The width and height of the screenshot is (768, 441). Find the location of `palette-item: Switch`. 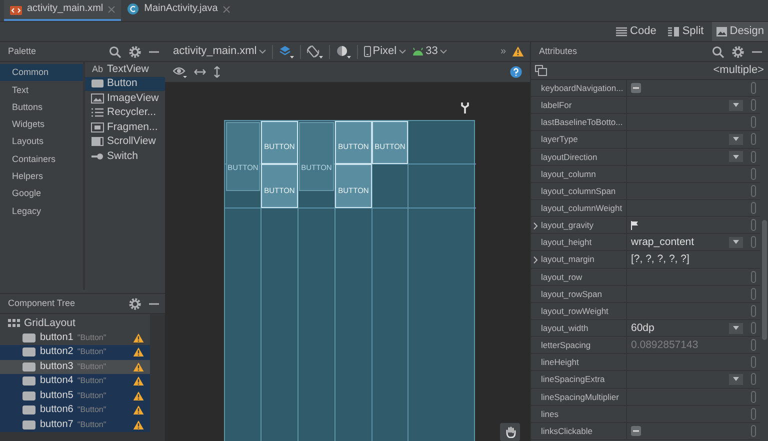

palette-item: Switch is located at coordinates (125, 156).